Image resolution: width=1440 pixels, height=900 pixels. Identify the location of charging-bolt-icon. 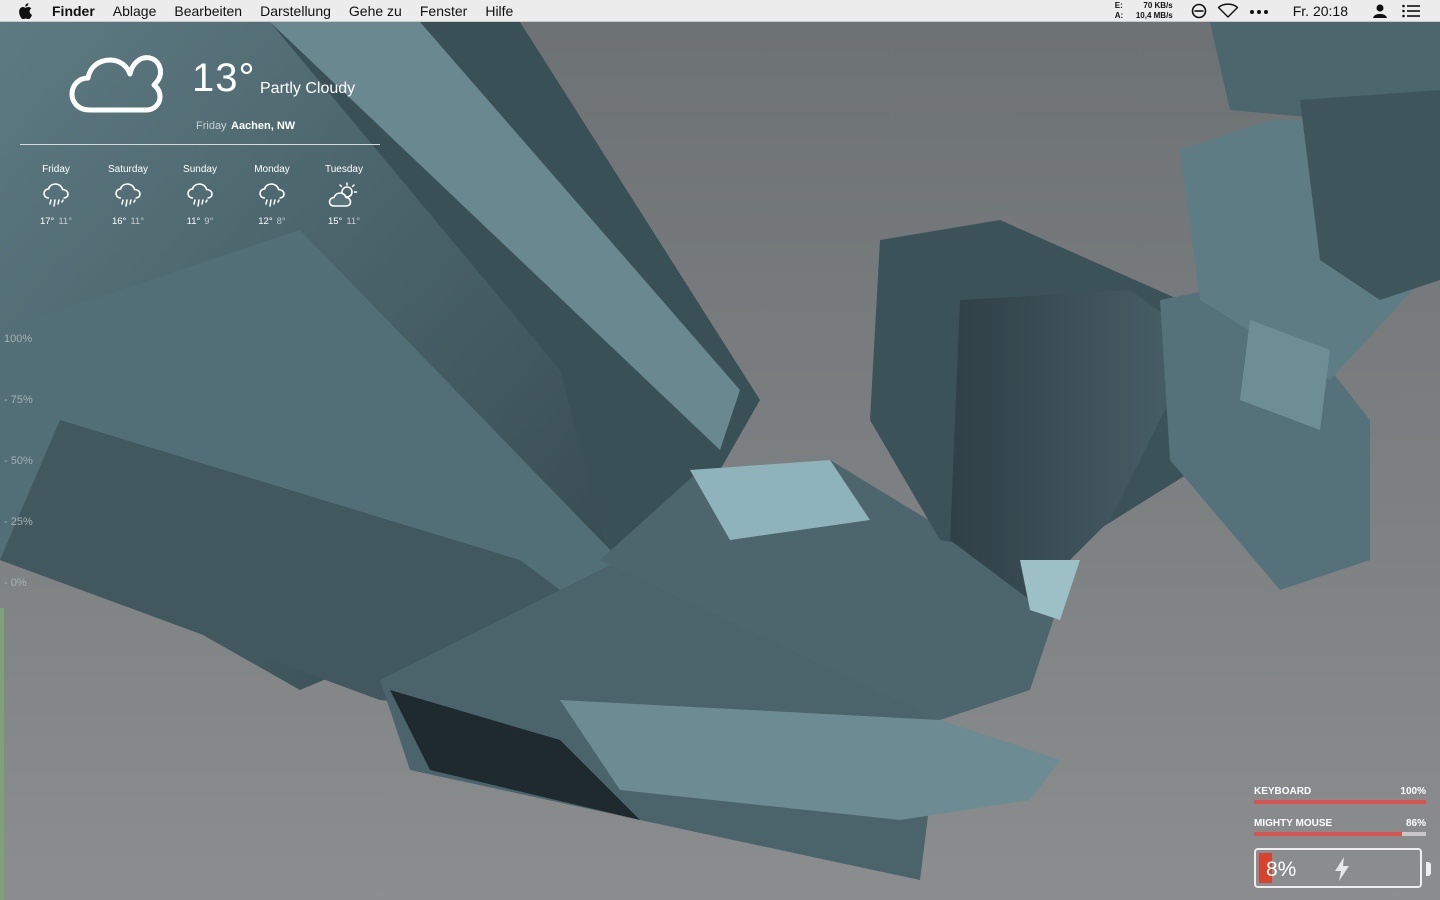
(1342, 871).